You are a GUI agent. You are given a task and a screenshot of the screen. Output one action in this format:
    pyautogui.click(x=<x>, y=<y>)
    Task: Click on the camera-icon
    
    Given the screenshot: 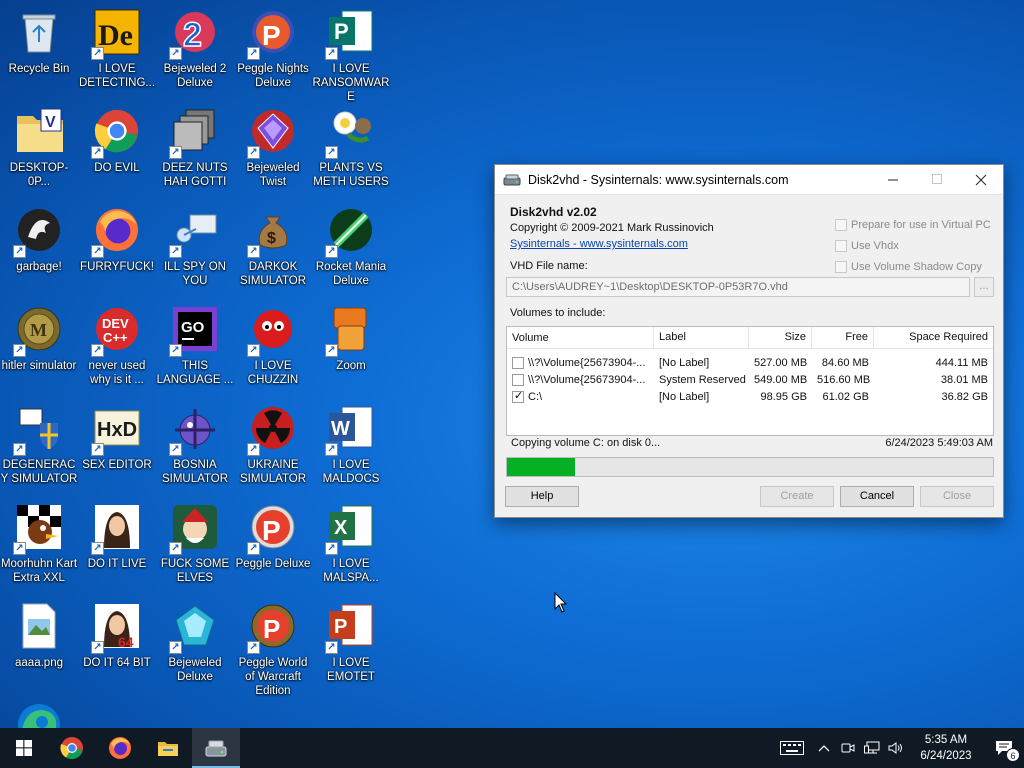 What is the action you would take?
    pyautogui.click(x=848, y=748)
    